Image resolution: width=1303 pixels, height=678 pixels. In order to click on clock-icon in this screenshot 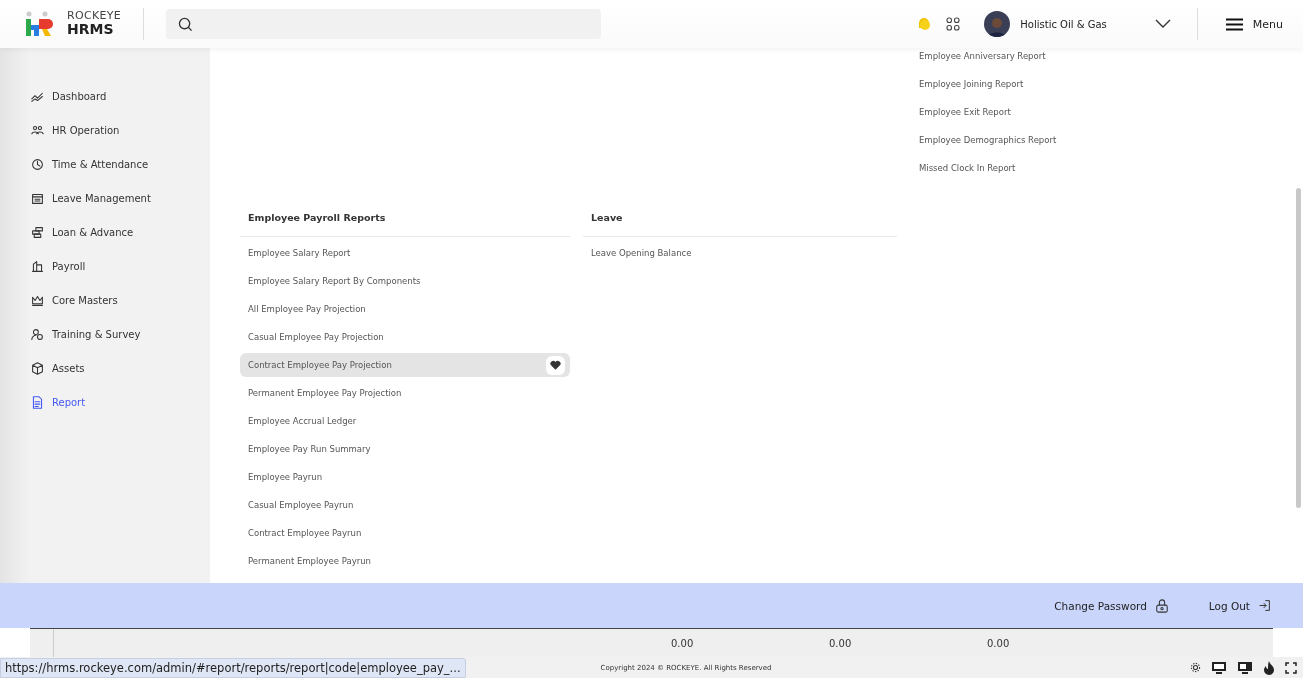, I will do `click(37, 164)`.